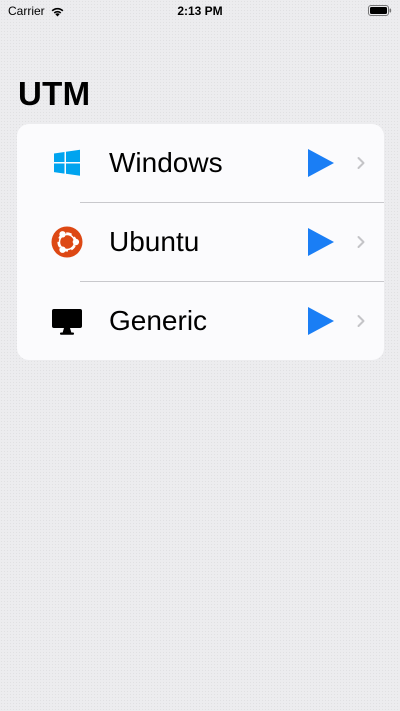 Image resolution: width=400 pixels, height=711 pixels. I want to click on ubuntu-logo-icon, so click(67, 242).